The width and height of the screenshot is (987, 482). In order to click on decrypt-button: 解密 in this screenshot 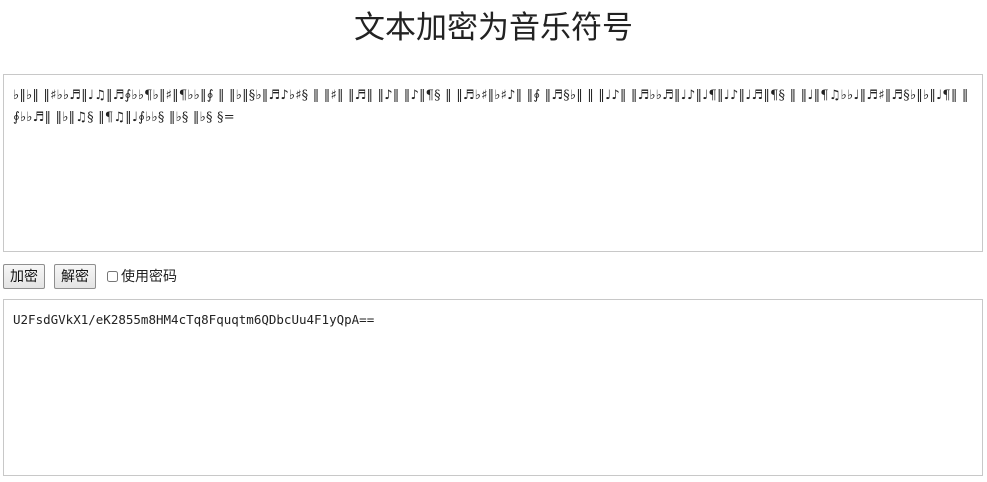, I will do `click(75, 276)`.